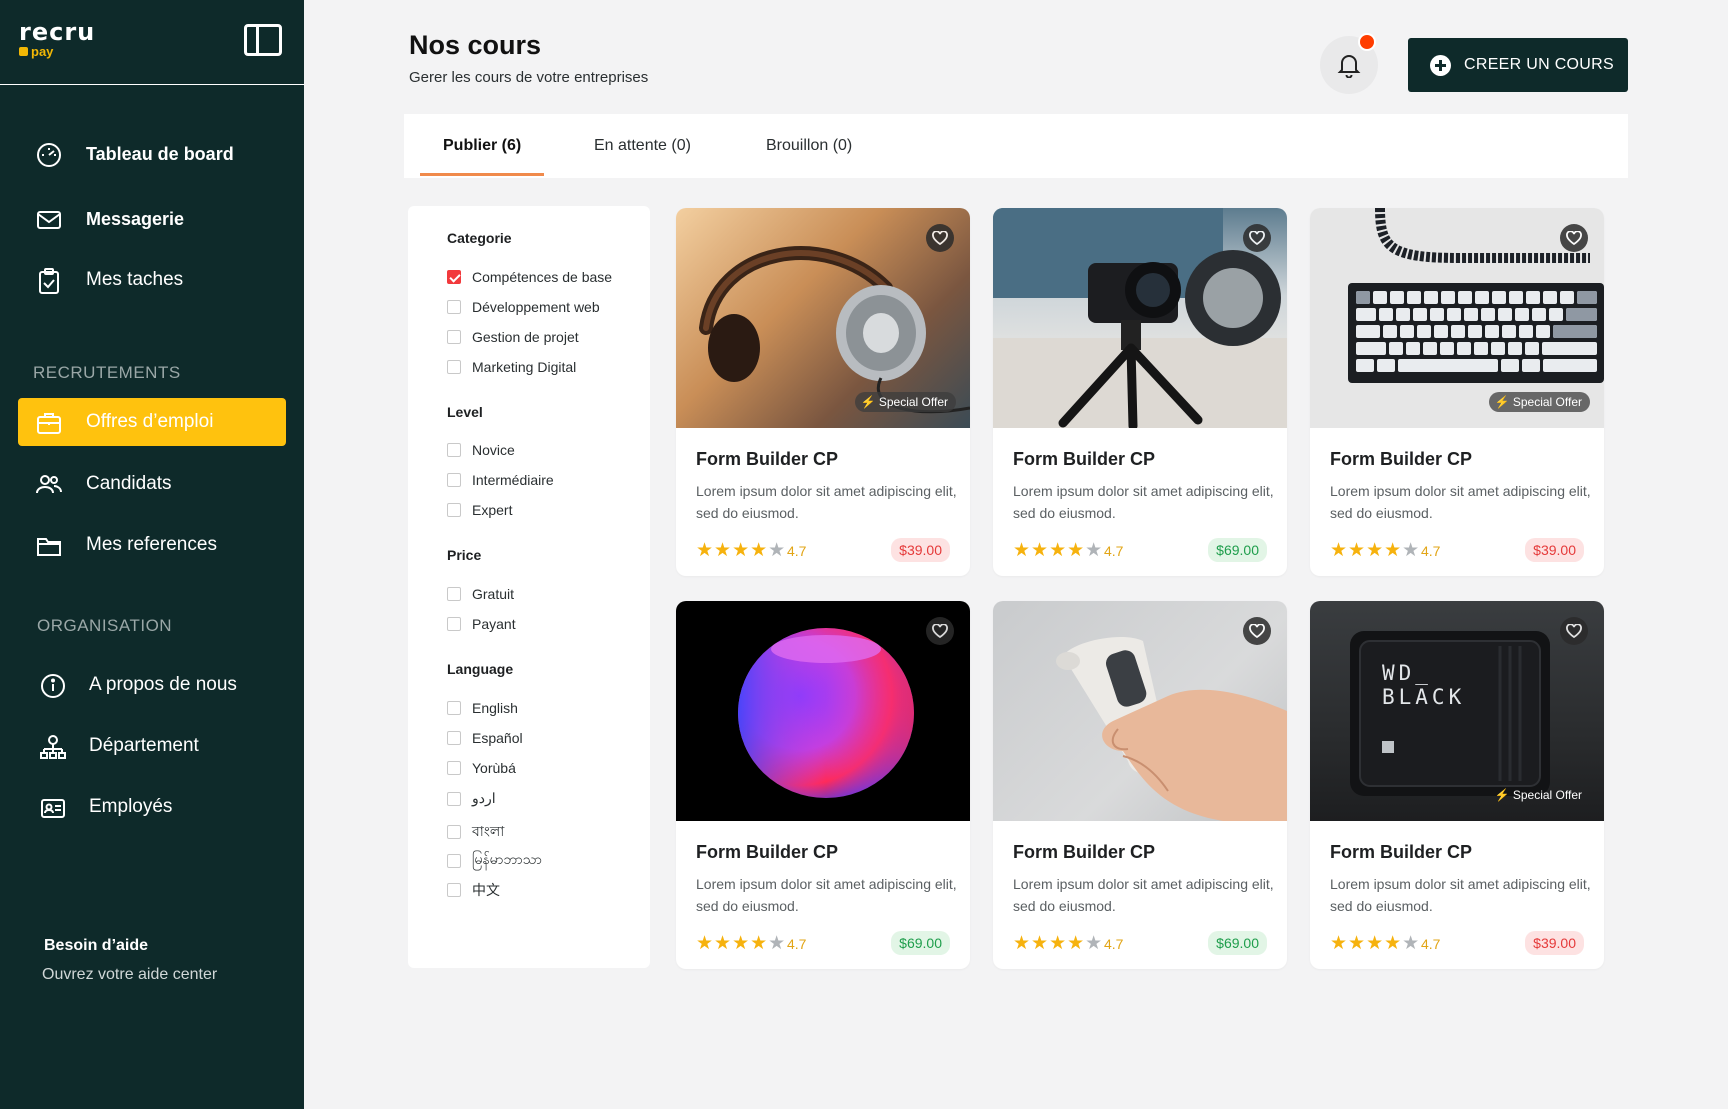 This screenshot has width=1728, height=1109. Describe the element at coordinates (1114, 551) in the screenshot. I see `rating-value: 4.7` at that location.